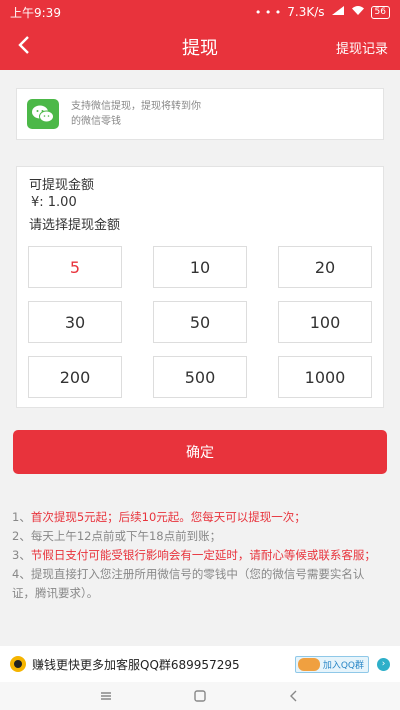 This screenshot has height=710, width=400. Describe the element at coordinates (21, 536) in the screenshot. I see `note-prefix: 2、` at that location.